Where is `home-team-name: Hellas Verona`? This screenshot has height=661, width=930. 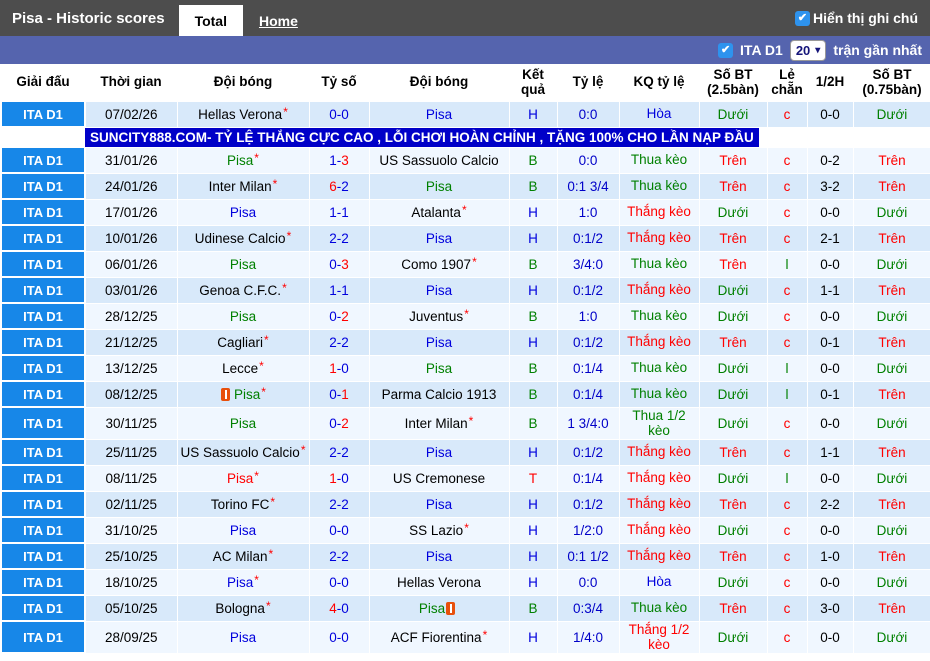 home-team-name: Hellas Verona is located at coordinates (240, 114).